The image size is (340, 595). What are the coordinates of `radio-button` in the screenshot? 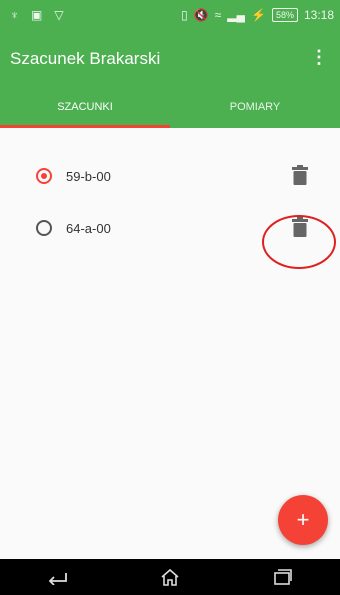 It's located at (44, 228).